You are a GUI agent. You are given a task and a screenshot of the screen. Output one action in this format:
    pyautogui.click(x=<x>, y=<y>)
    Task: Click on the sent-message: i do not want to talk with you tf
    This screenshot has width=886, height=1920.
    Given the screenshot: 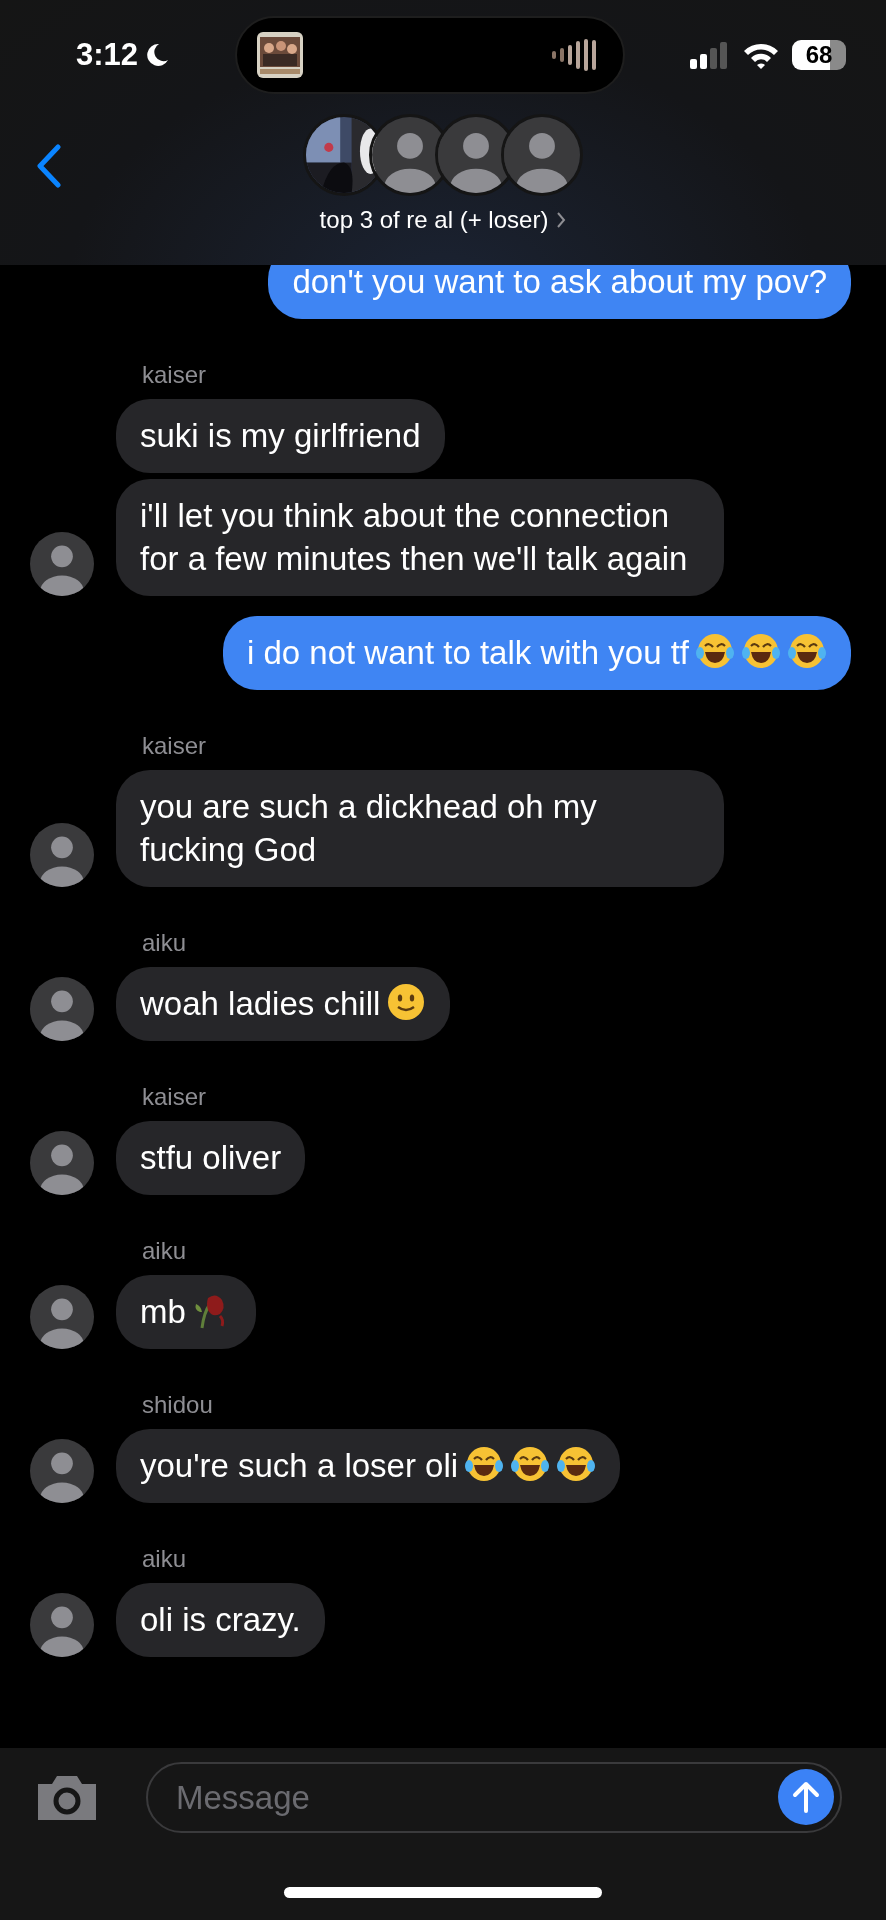 What is the action you would take?
    pyautogui.click(x=536, y=653)
    